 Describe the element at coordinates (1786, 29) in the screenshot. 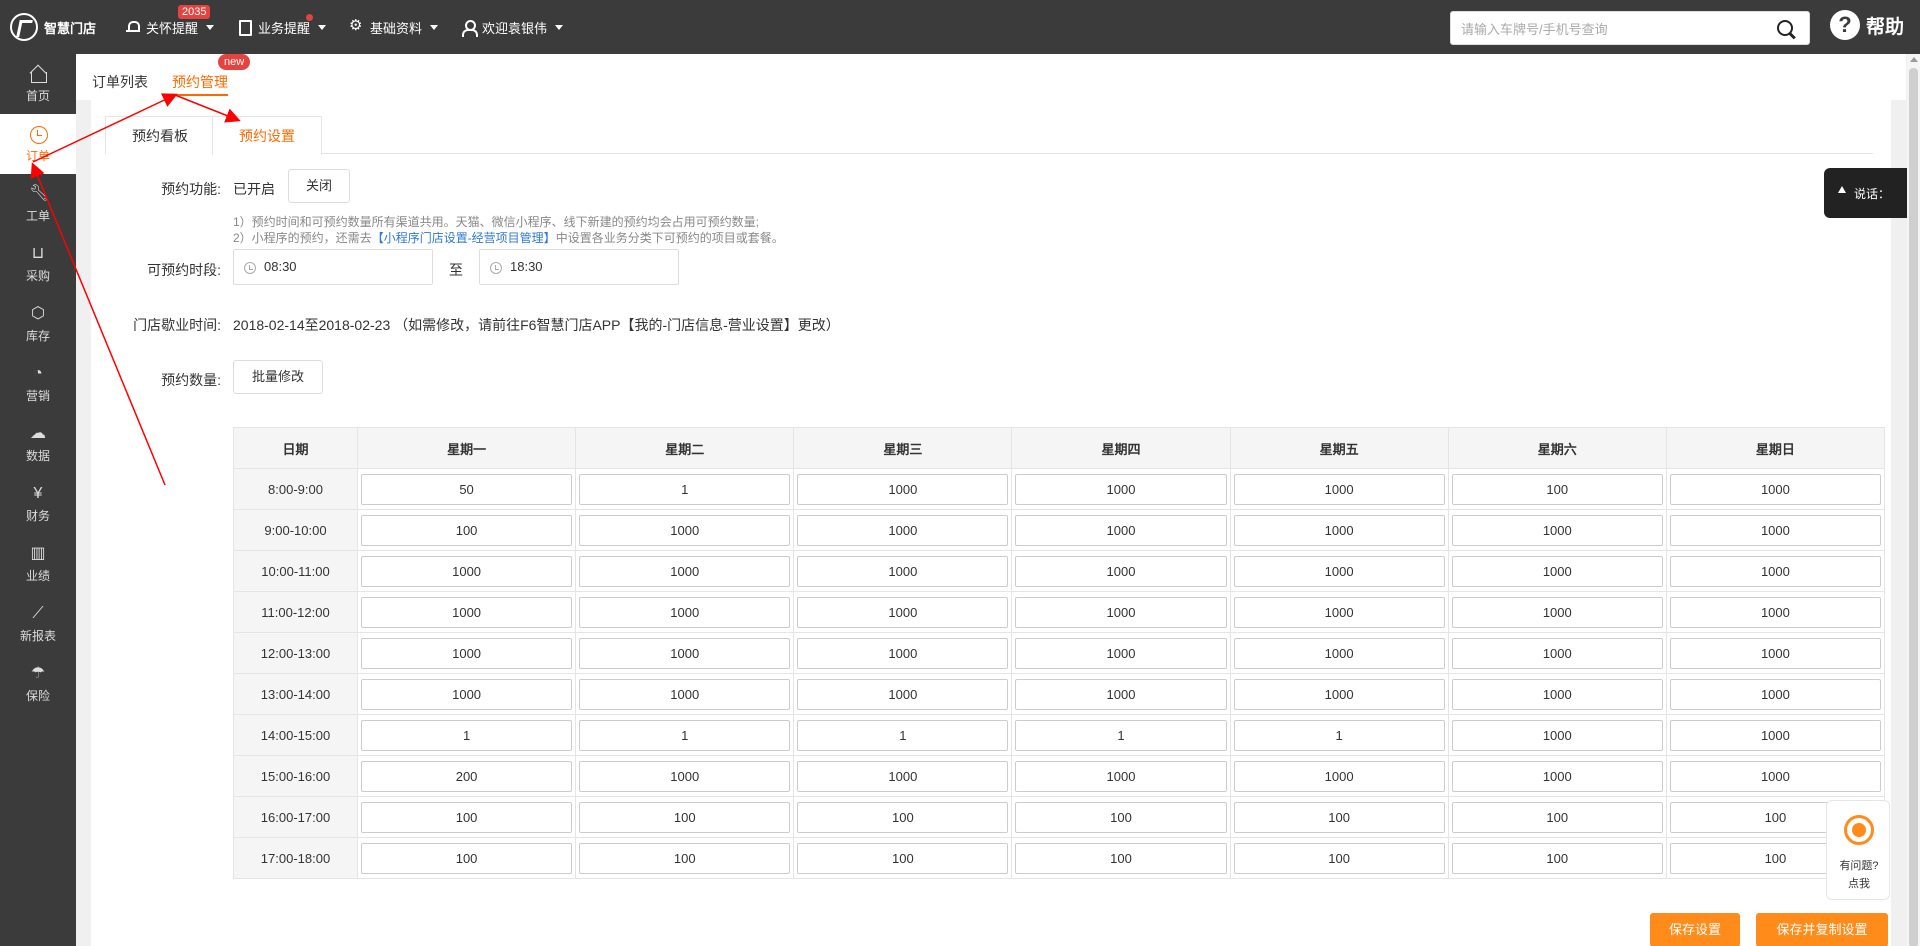

I see `search-icon` at that location.